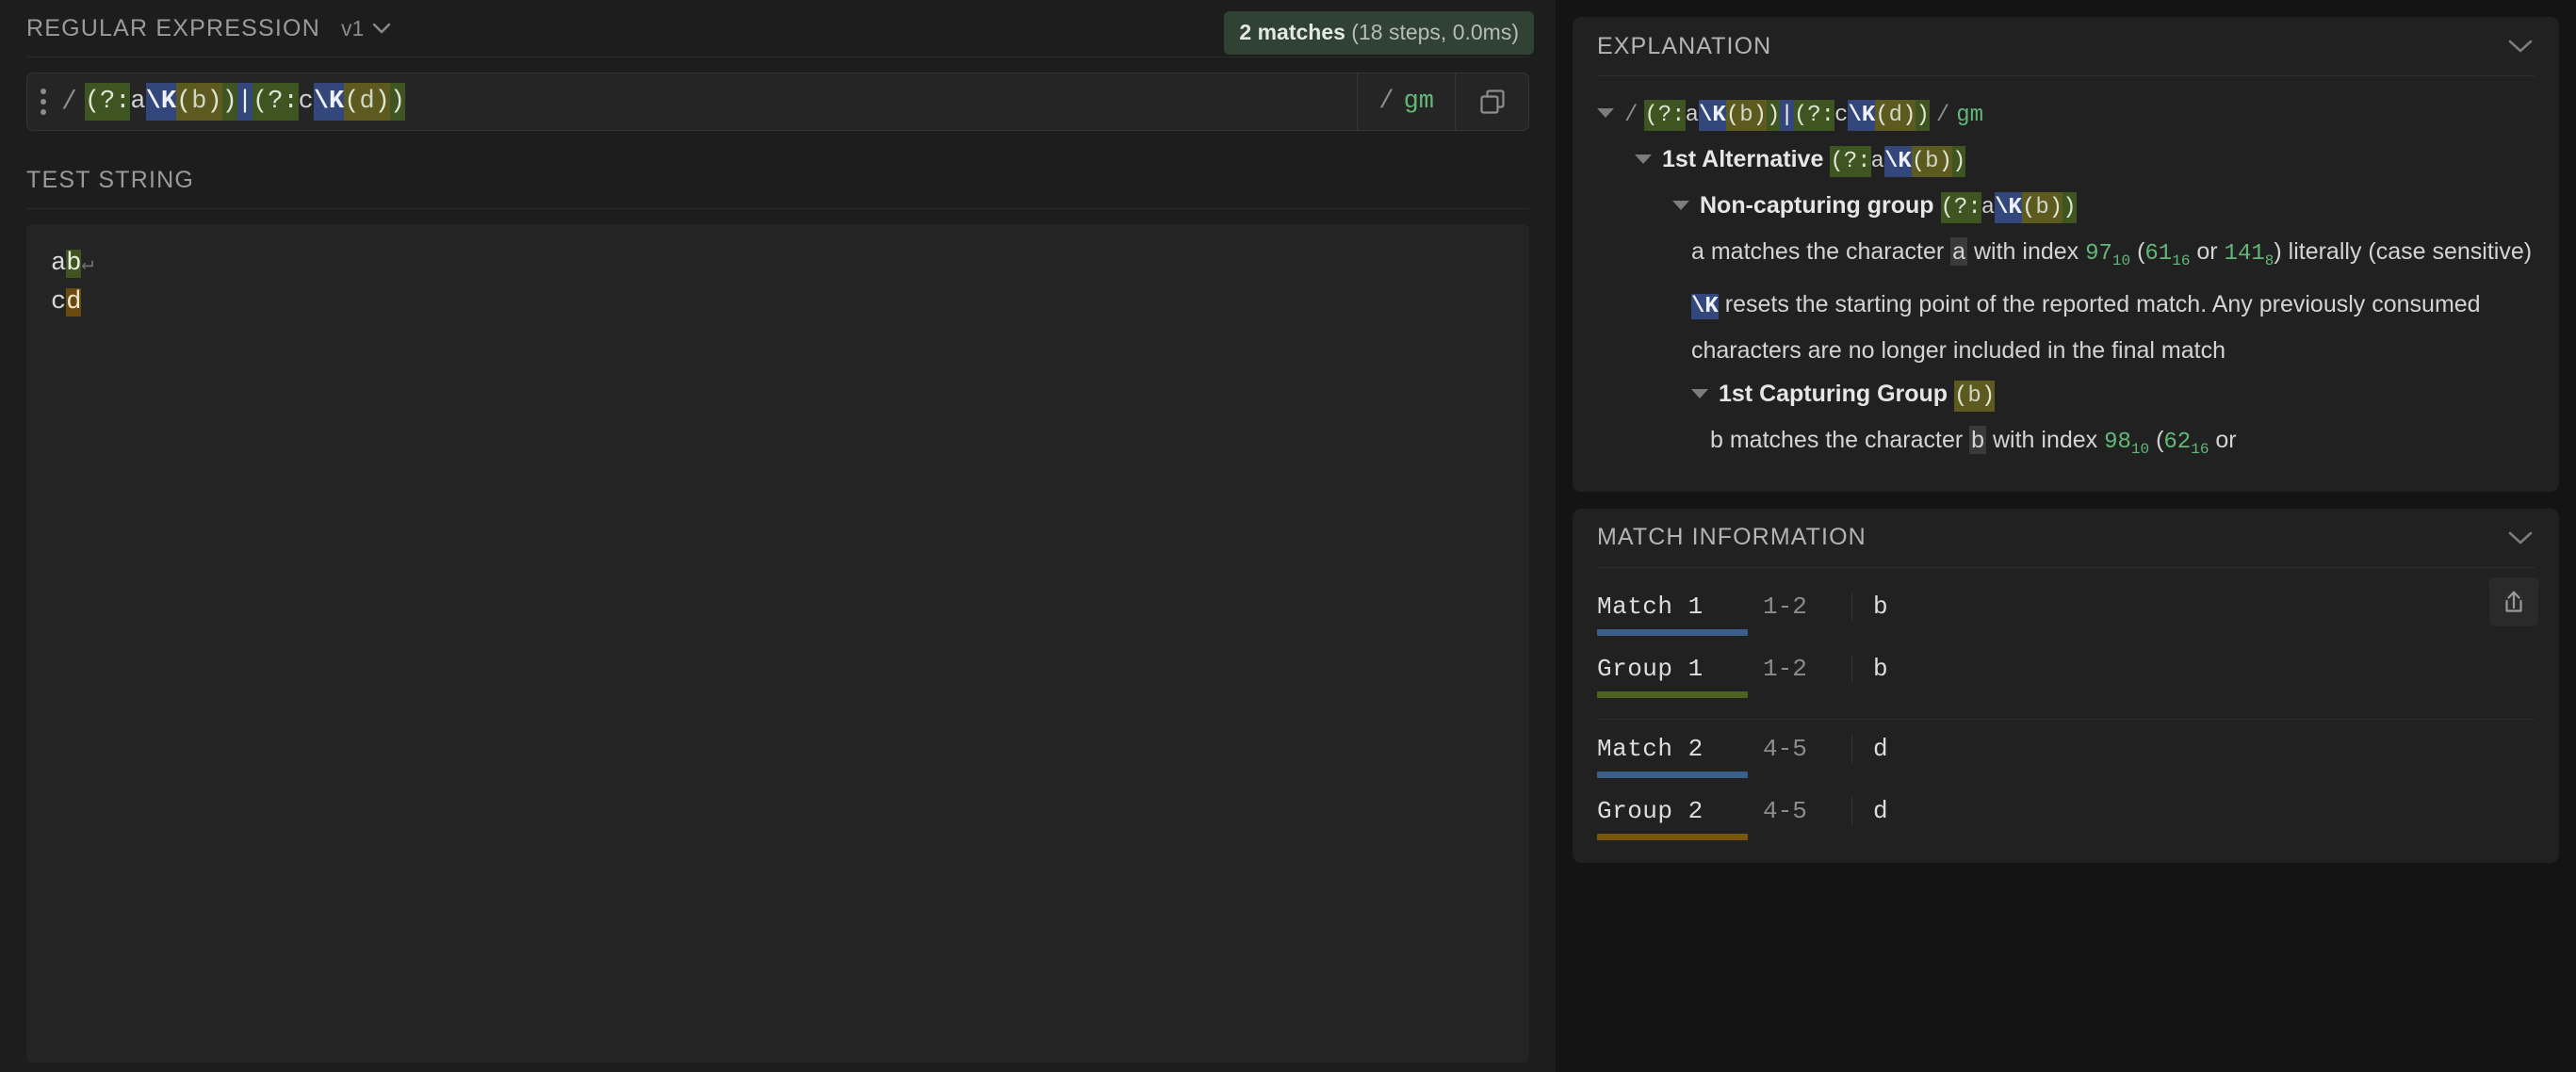 The image size is (2576, 1072). Describe the element at coordinates (777, 208) in the screenshot. I see `test-string-header-divider` at that location.